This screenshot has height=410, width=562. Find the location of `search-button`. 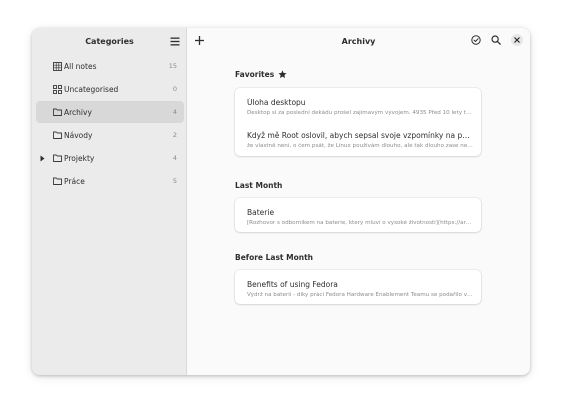

search-button is located at coordinates (496, 40).